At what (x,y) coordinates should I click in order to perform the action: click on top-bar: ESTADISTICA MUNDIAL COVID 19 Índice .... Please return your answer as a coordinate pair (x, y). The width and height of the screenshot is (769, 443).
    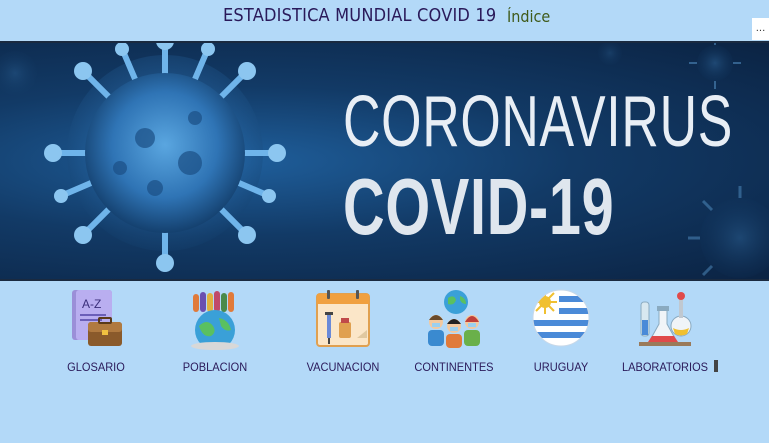
    Looking at the image, I should click on (384, 20).